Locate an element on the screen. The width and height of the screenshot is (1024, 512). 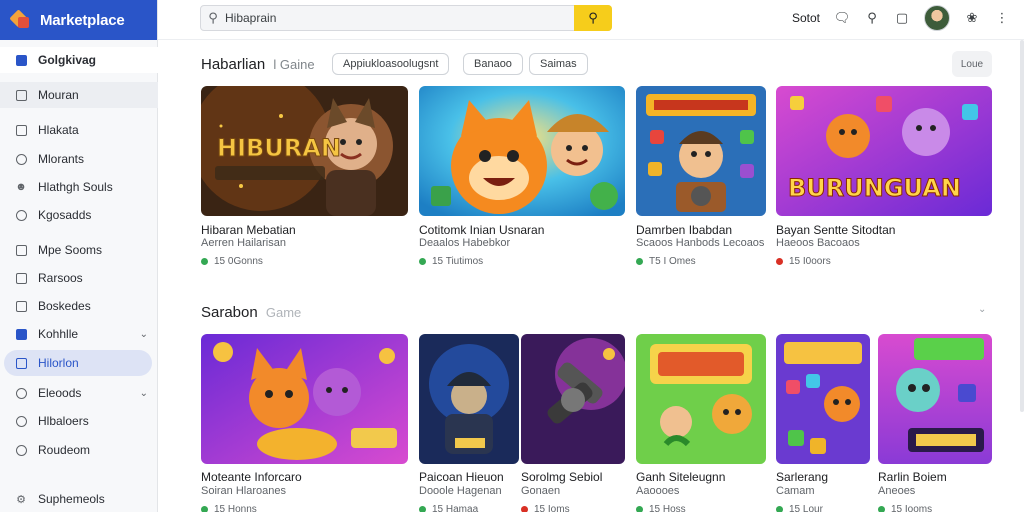
section-subtitle: Game is located at coordinates (283, 312).